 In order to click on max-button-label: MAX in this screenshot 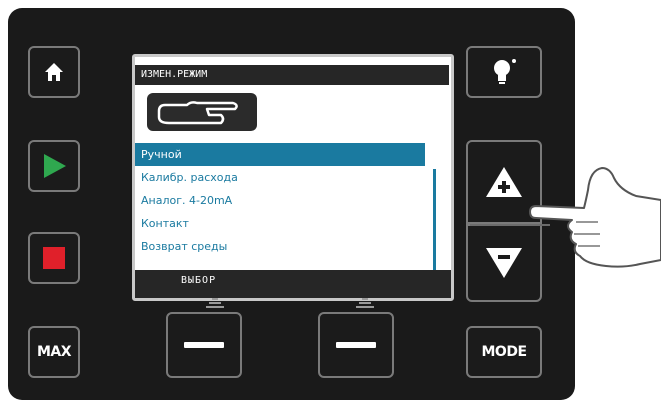, I will do `click(54, 352)`.